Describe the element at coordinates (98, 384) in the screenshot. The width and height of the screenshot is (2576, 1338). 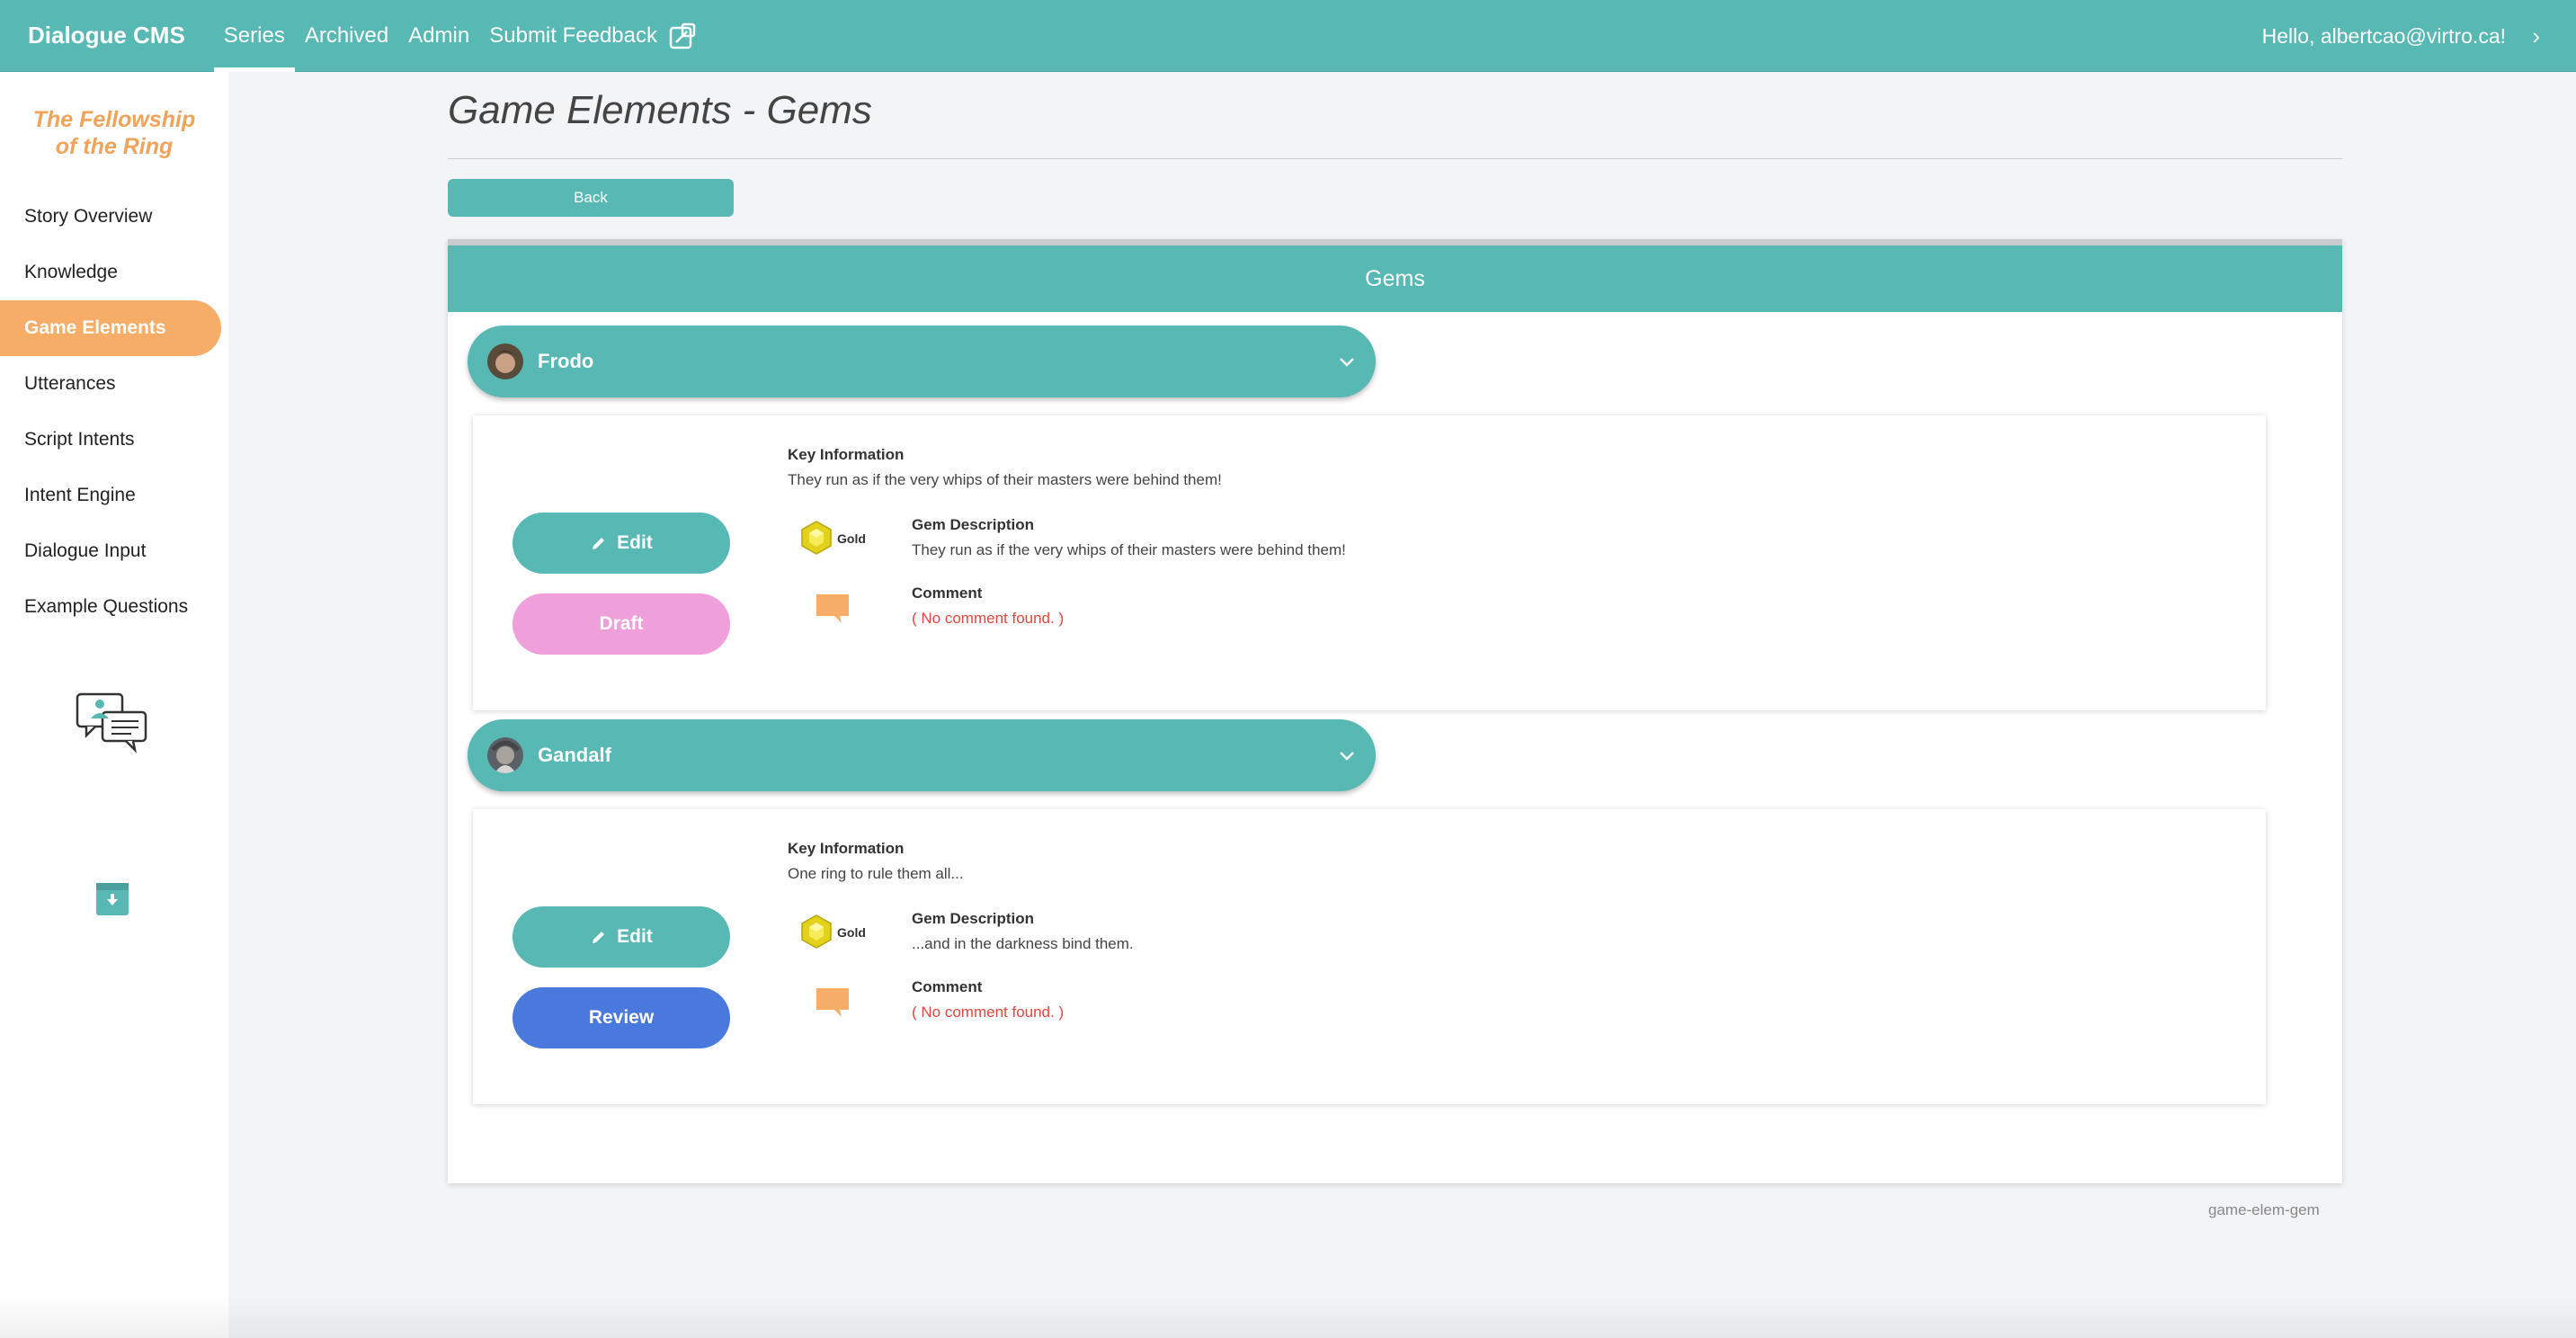
I see `sidebar-item-utterances: Utterances` at that location.